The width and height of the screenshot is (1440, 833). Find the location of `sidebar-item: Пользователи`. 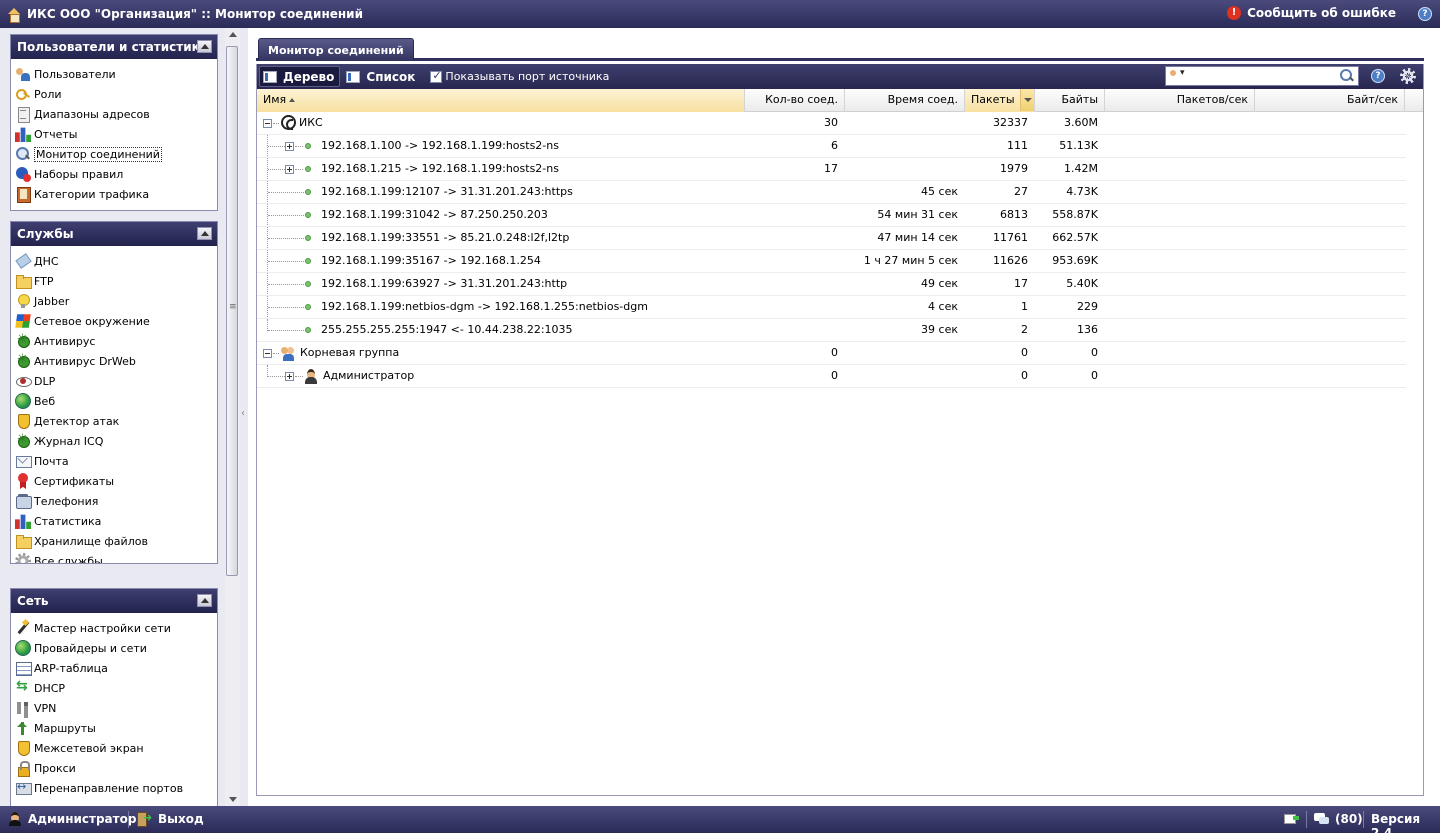

sidebar-item: Пользователи is located at coordinates (116, 74).